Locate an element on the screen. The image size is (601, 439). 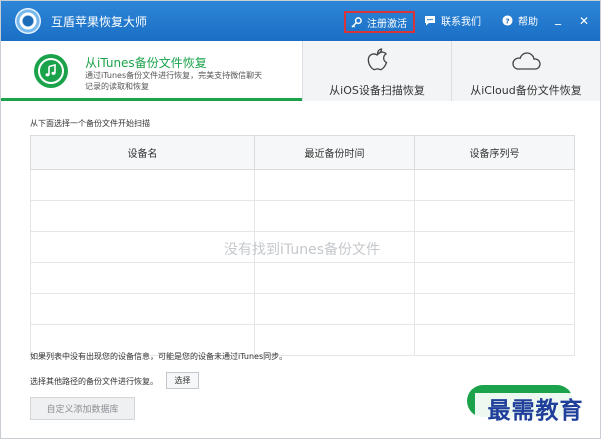
contact-us-label: 联系我们 is located at coordinates (461, 22).